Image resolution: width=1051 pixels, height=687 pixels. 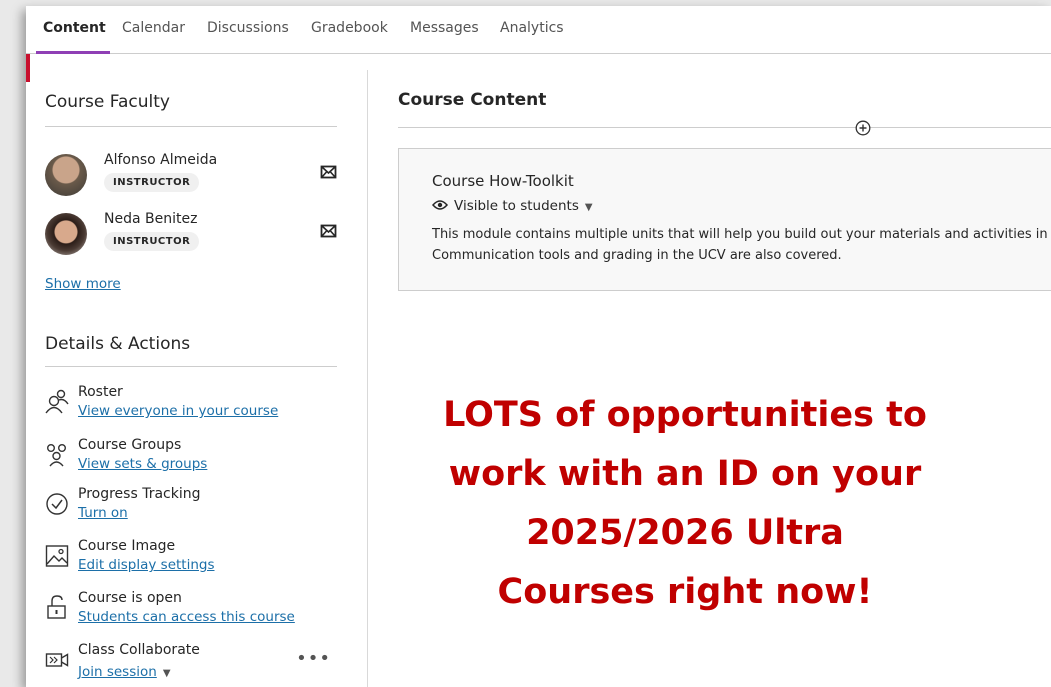 What do you see at coordinates (444, 28) in the screenshot?
I see `tab-messages: Messages` at bounding box center [444, 28].